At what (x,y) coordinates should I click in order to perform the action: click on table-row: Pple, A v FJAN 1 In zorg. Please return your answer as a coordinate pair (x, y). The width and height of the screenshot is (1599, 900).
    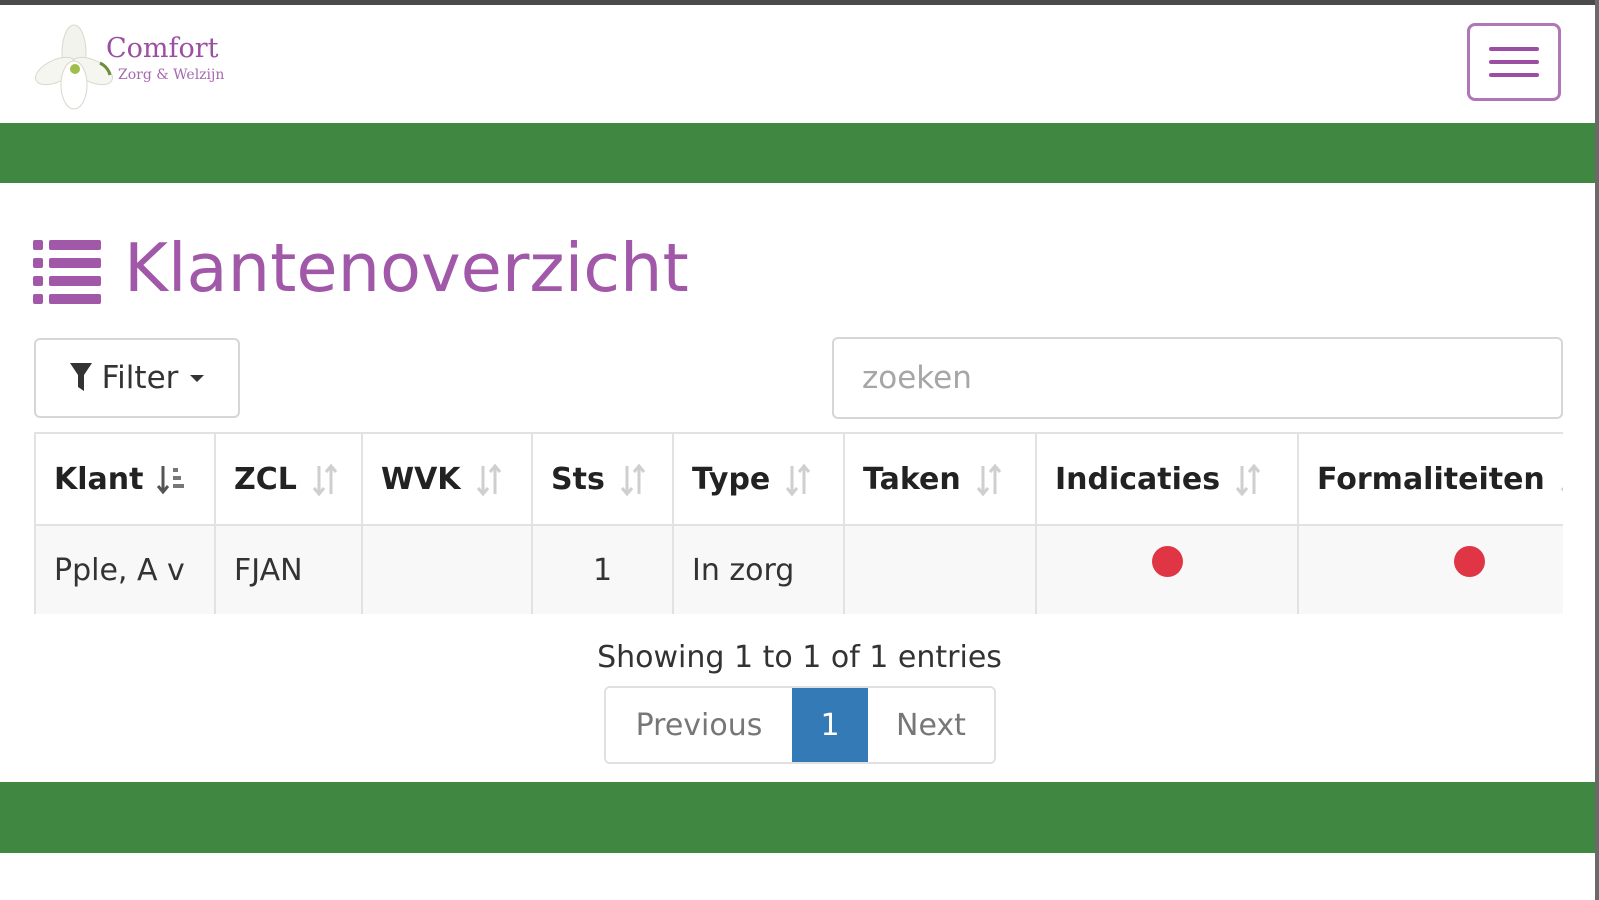
    Looking at the image, I should click on (798, 569).